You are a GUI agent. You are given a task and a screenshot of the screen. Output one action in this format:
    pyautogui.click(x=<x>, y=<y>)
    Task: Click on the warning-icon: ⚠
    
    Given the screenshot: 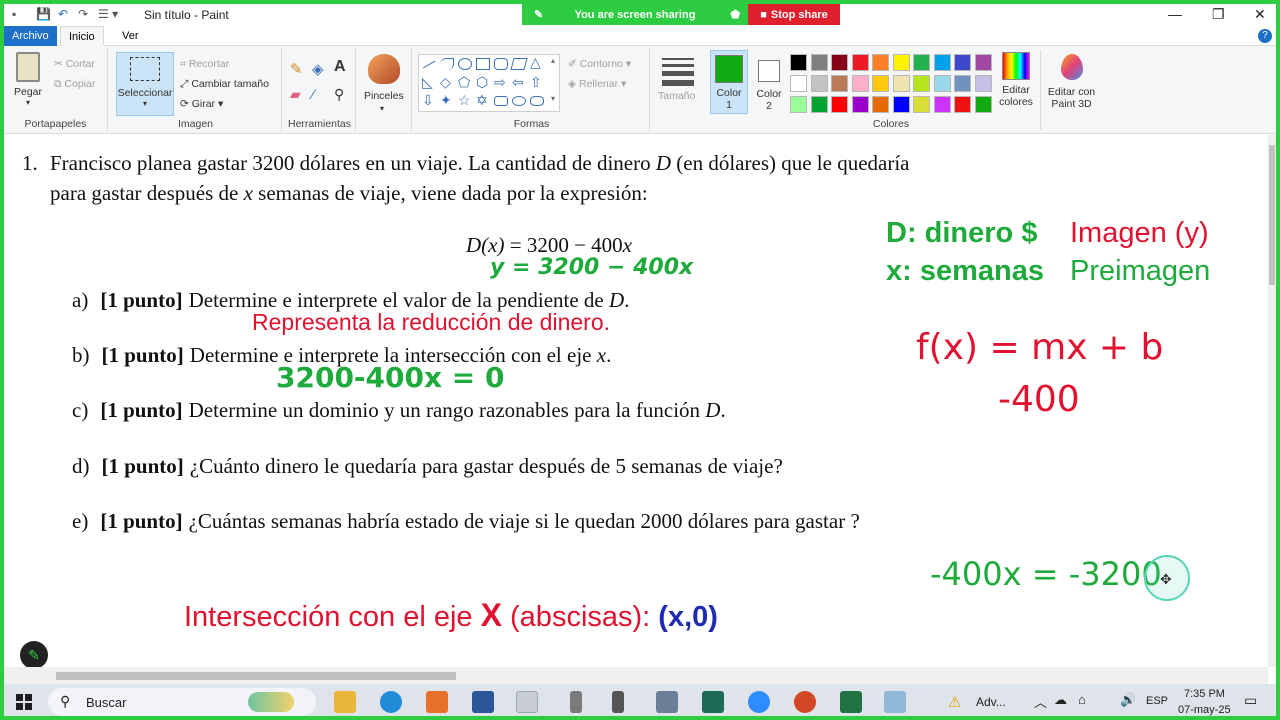 What is the action you would take?
    pyautogui.click(x=954, y=702)
    